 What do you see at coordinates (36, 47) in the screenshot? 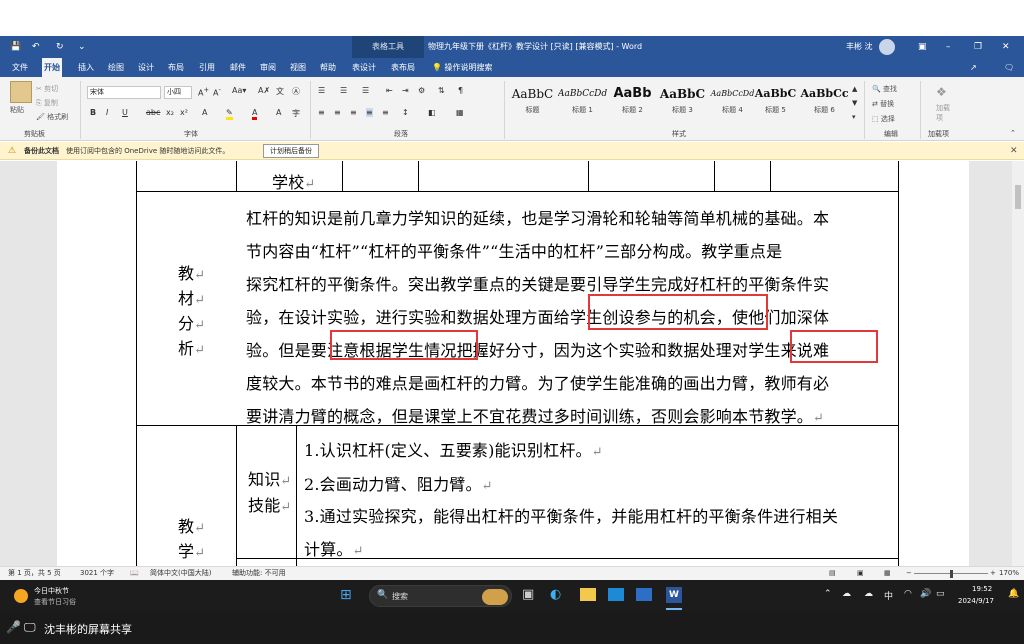
I see `undo-icon: ↶` at bounding box center [36, 47].